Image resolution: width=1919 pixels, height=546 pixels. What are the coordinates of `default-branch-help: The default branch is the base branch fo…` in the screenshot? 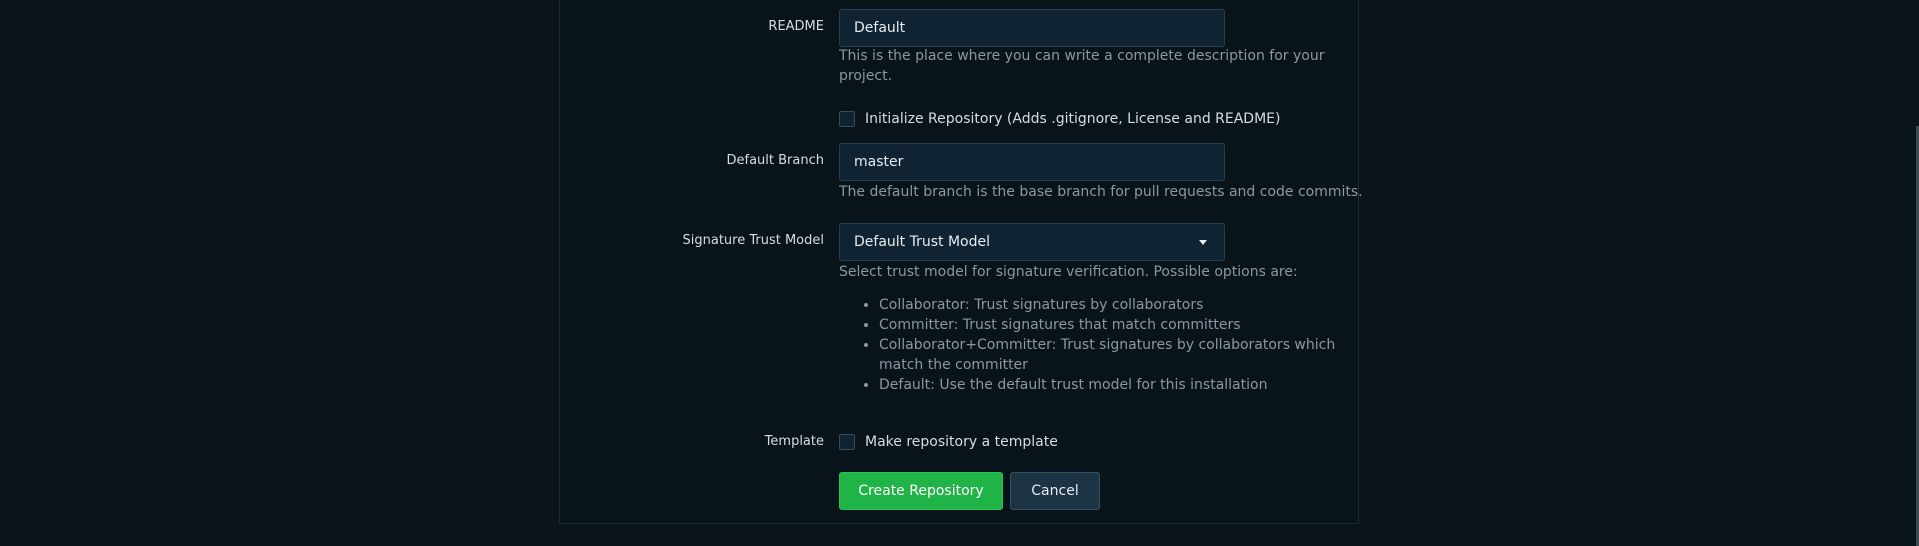 It's located at (1101, 192).